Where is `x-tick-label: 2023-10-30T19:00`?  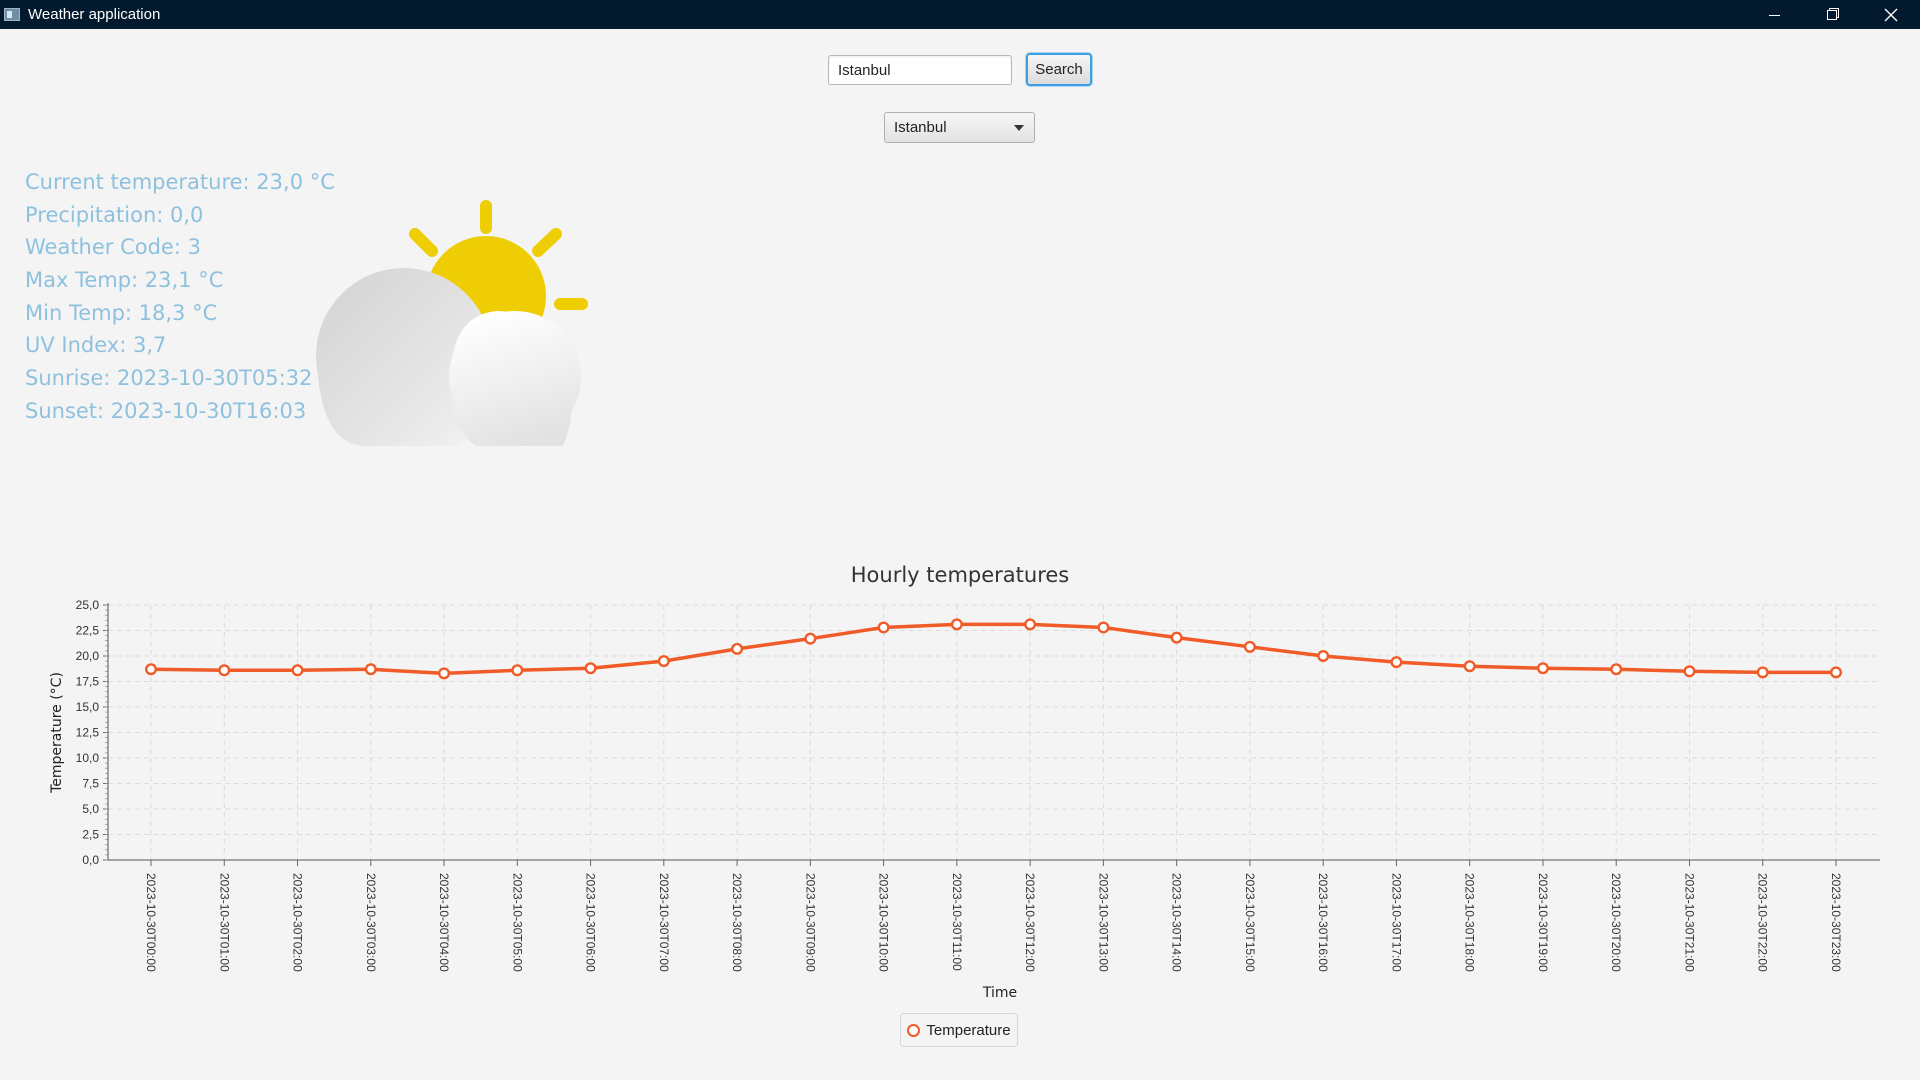
x-tick-label: 2023-10-30T19:00 is located at coordinates (1543, 922).